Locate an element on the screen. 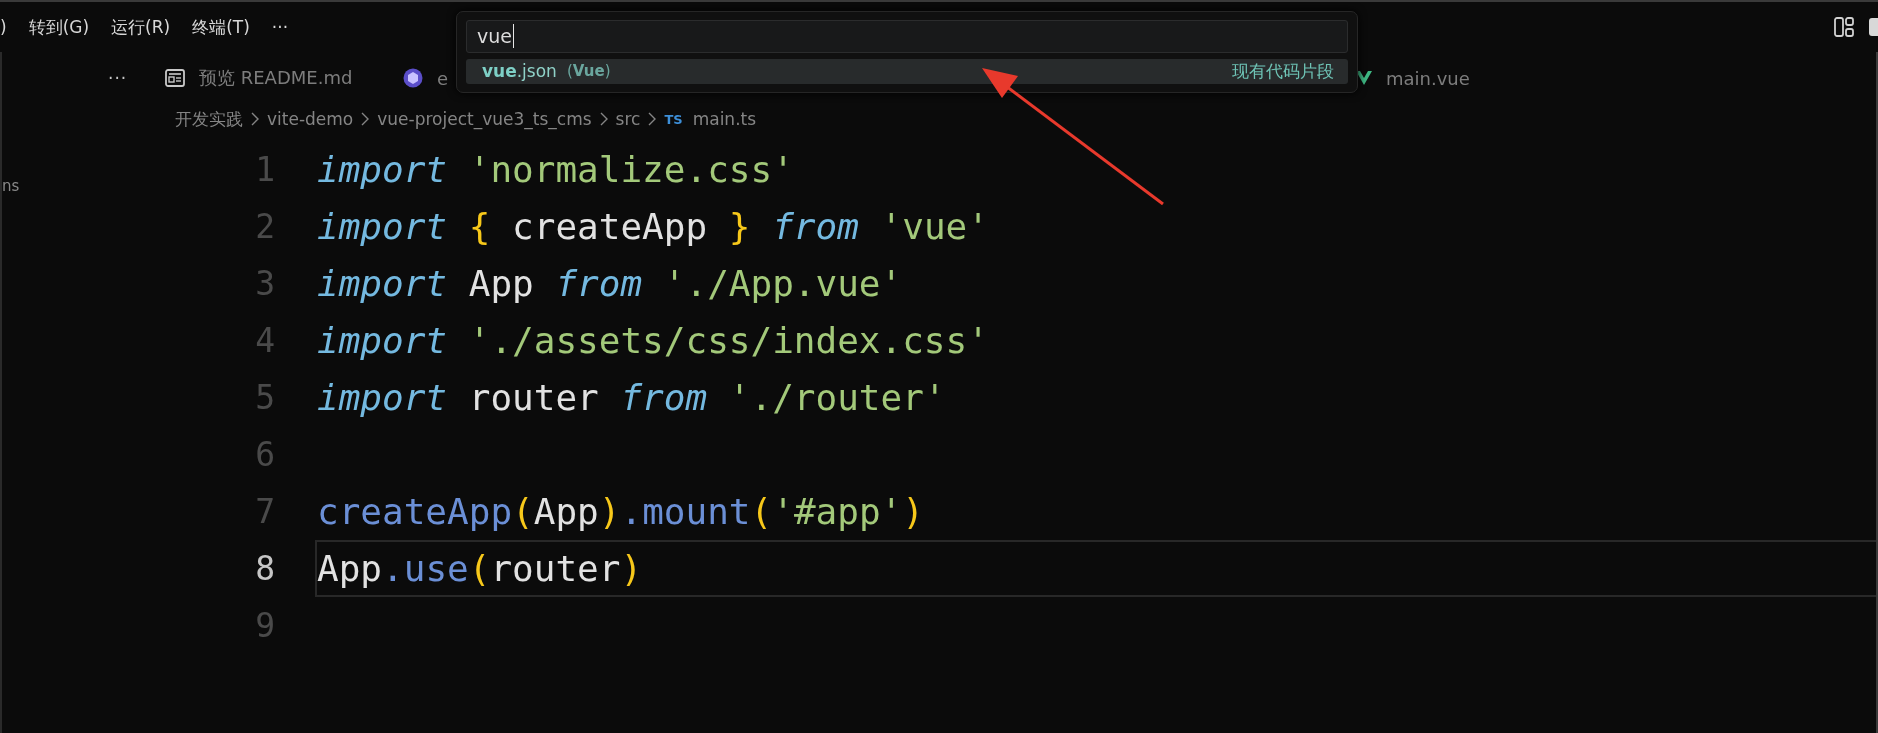 The width and height of the screenshot is (1878, 733). code-line: import { createApp } from 'vue' is located at coordinates (653, 227).